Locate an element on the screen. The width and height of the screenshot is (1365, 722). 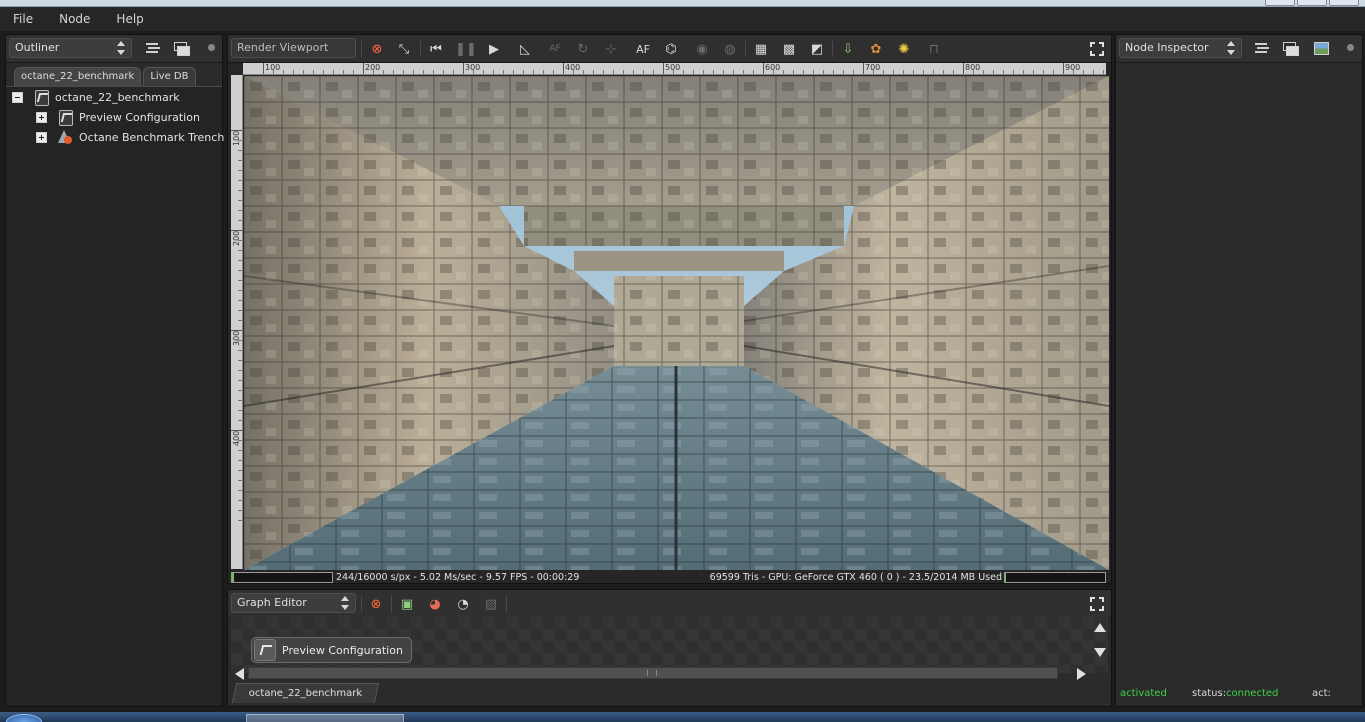
menu-node: Node is located at coordinates (74, 19).